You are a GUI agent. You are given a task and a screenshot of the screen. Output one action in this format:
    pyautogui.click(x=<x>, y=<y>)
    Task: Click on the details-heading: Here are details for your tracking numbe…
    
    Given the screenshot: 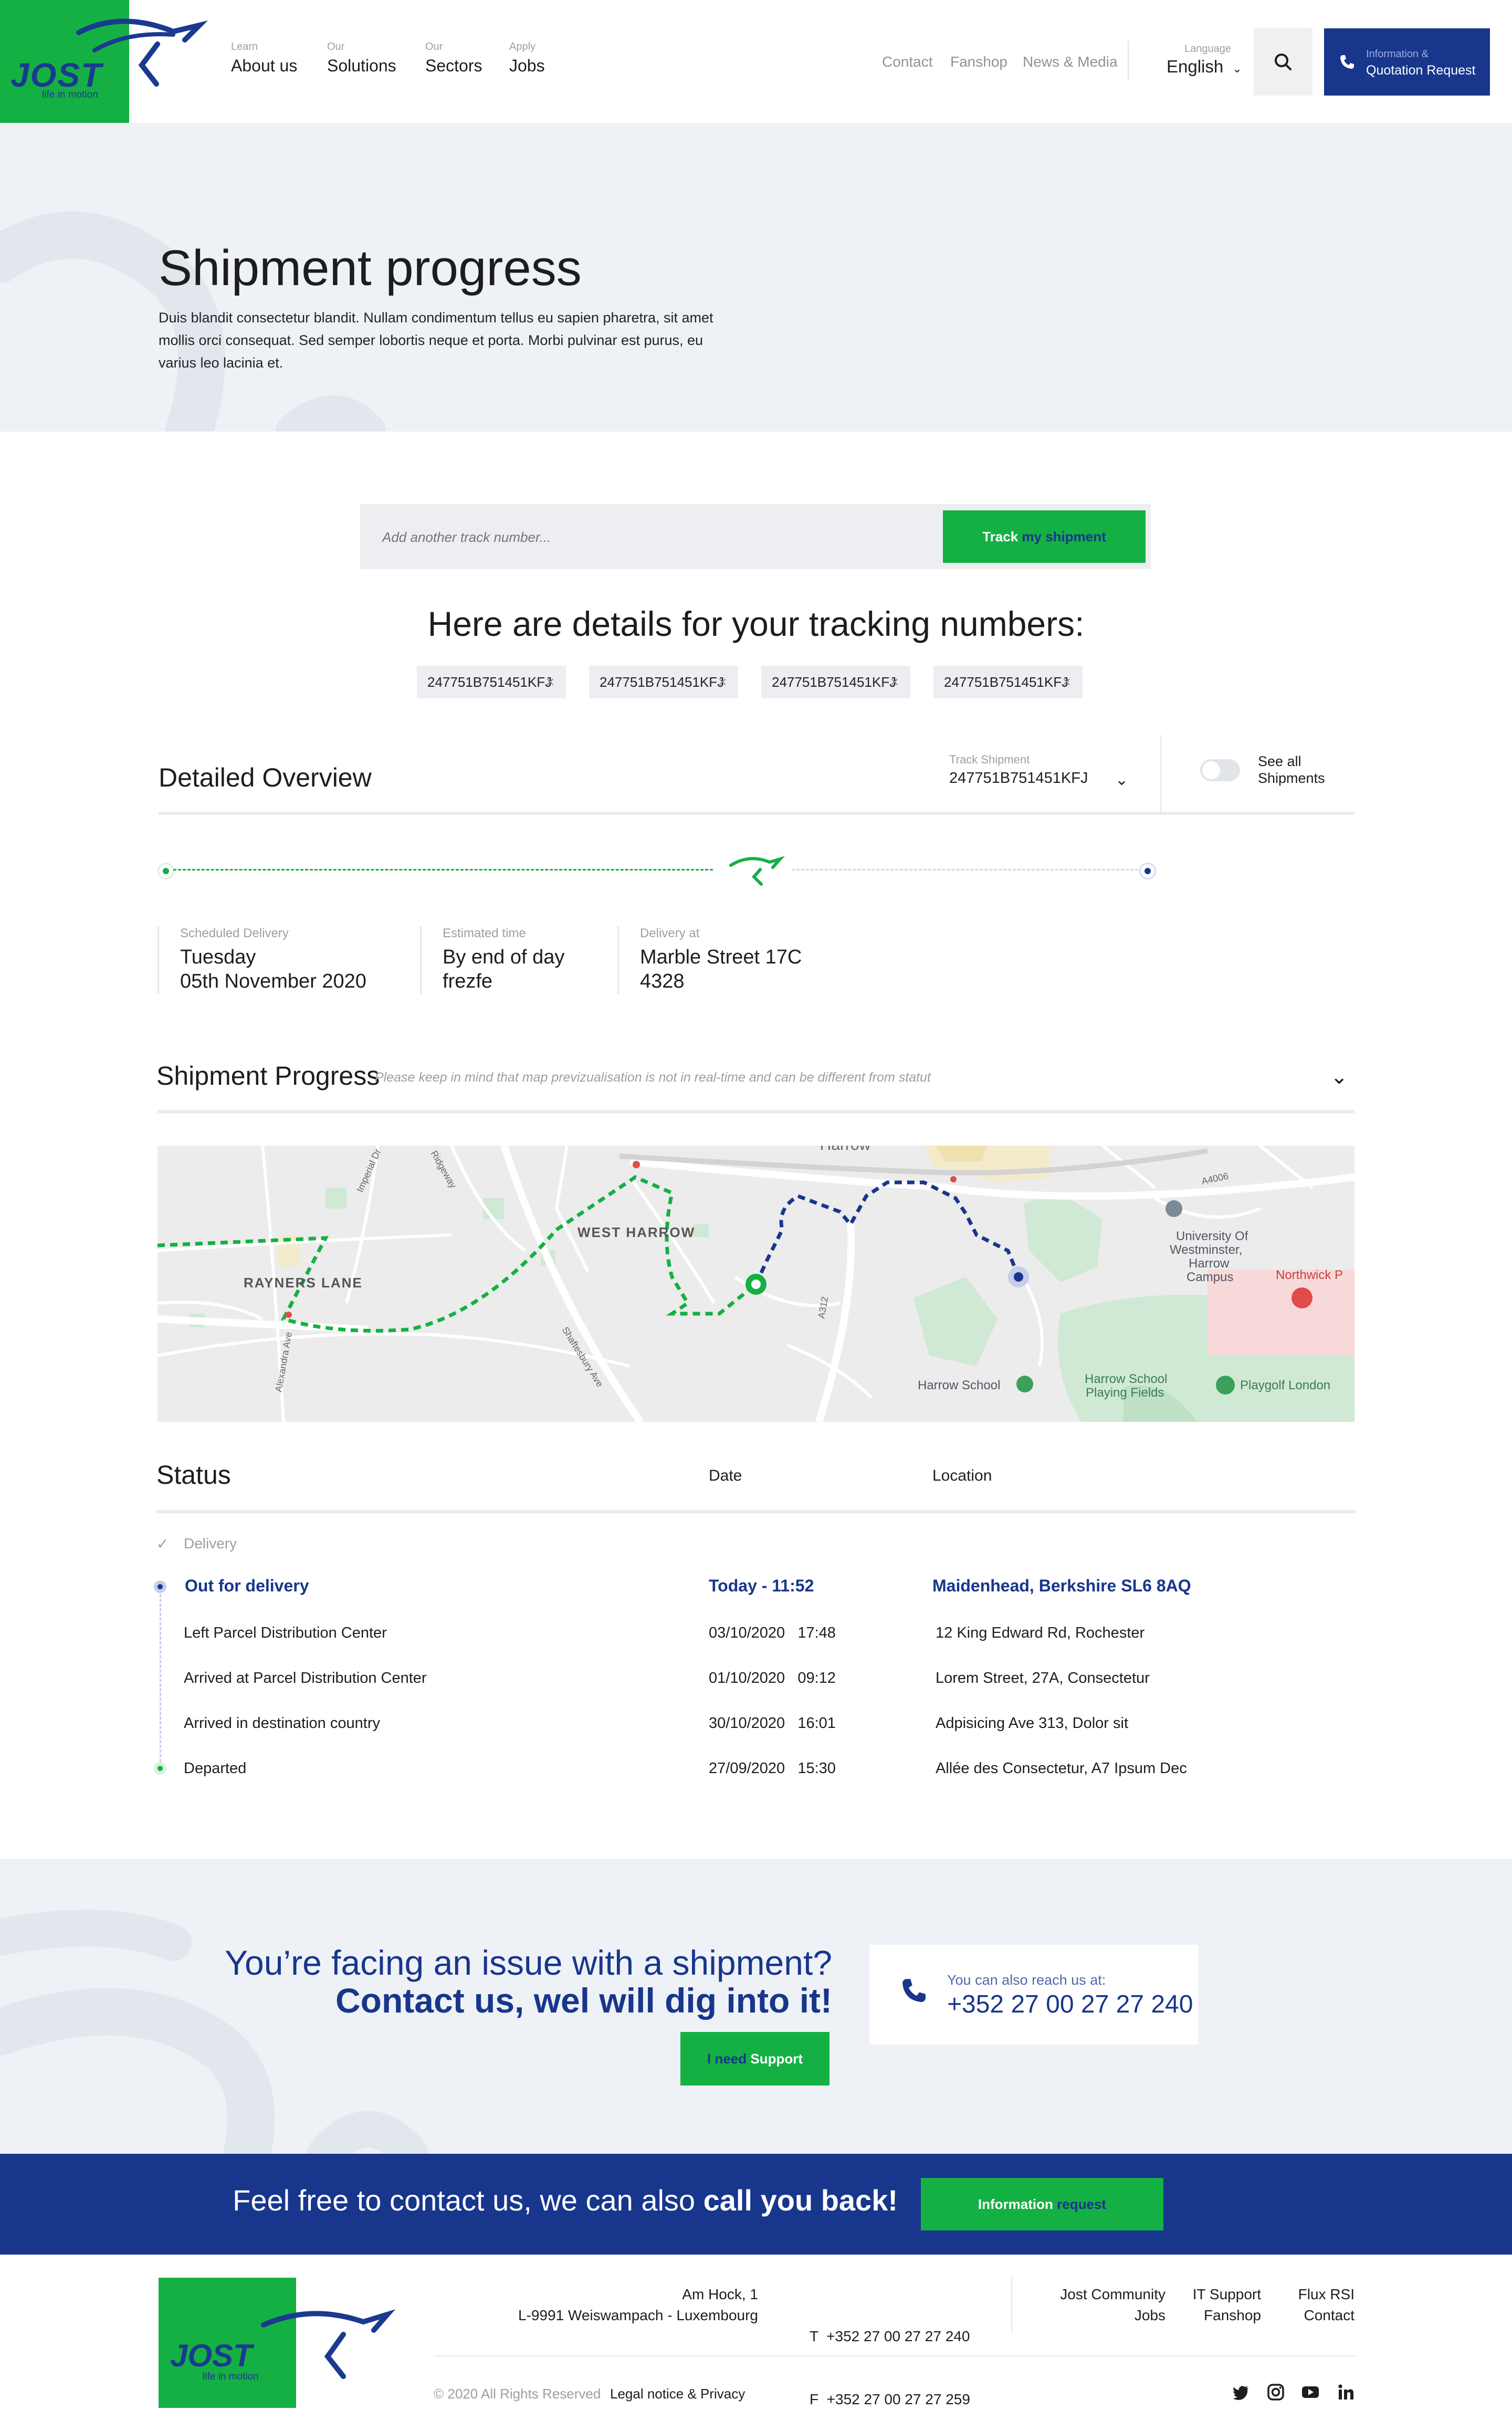 What is the action you would take?
    pyautogui.click(x=756, y=623)
    